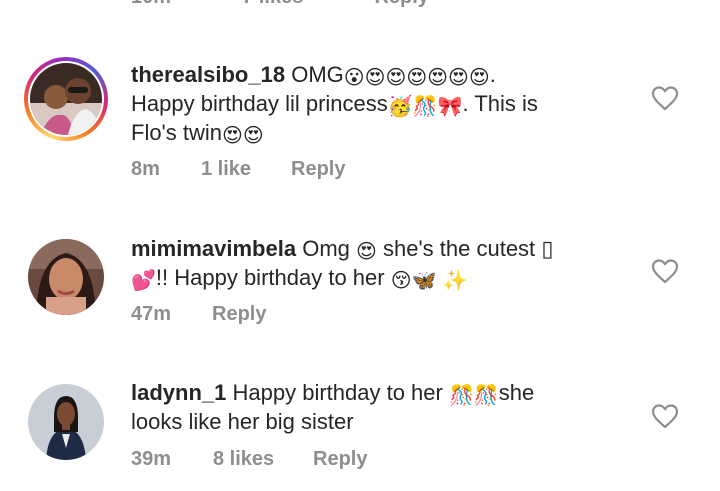  Describe the element at coordinates (429, 280) in the screenshot. I see `emoji-group: 😚🦋 ✨` at that location.